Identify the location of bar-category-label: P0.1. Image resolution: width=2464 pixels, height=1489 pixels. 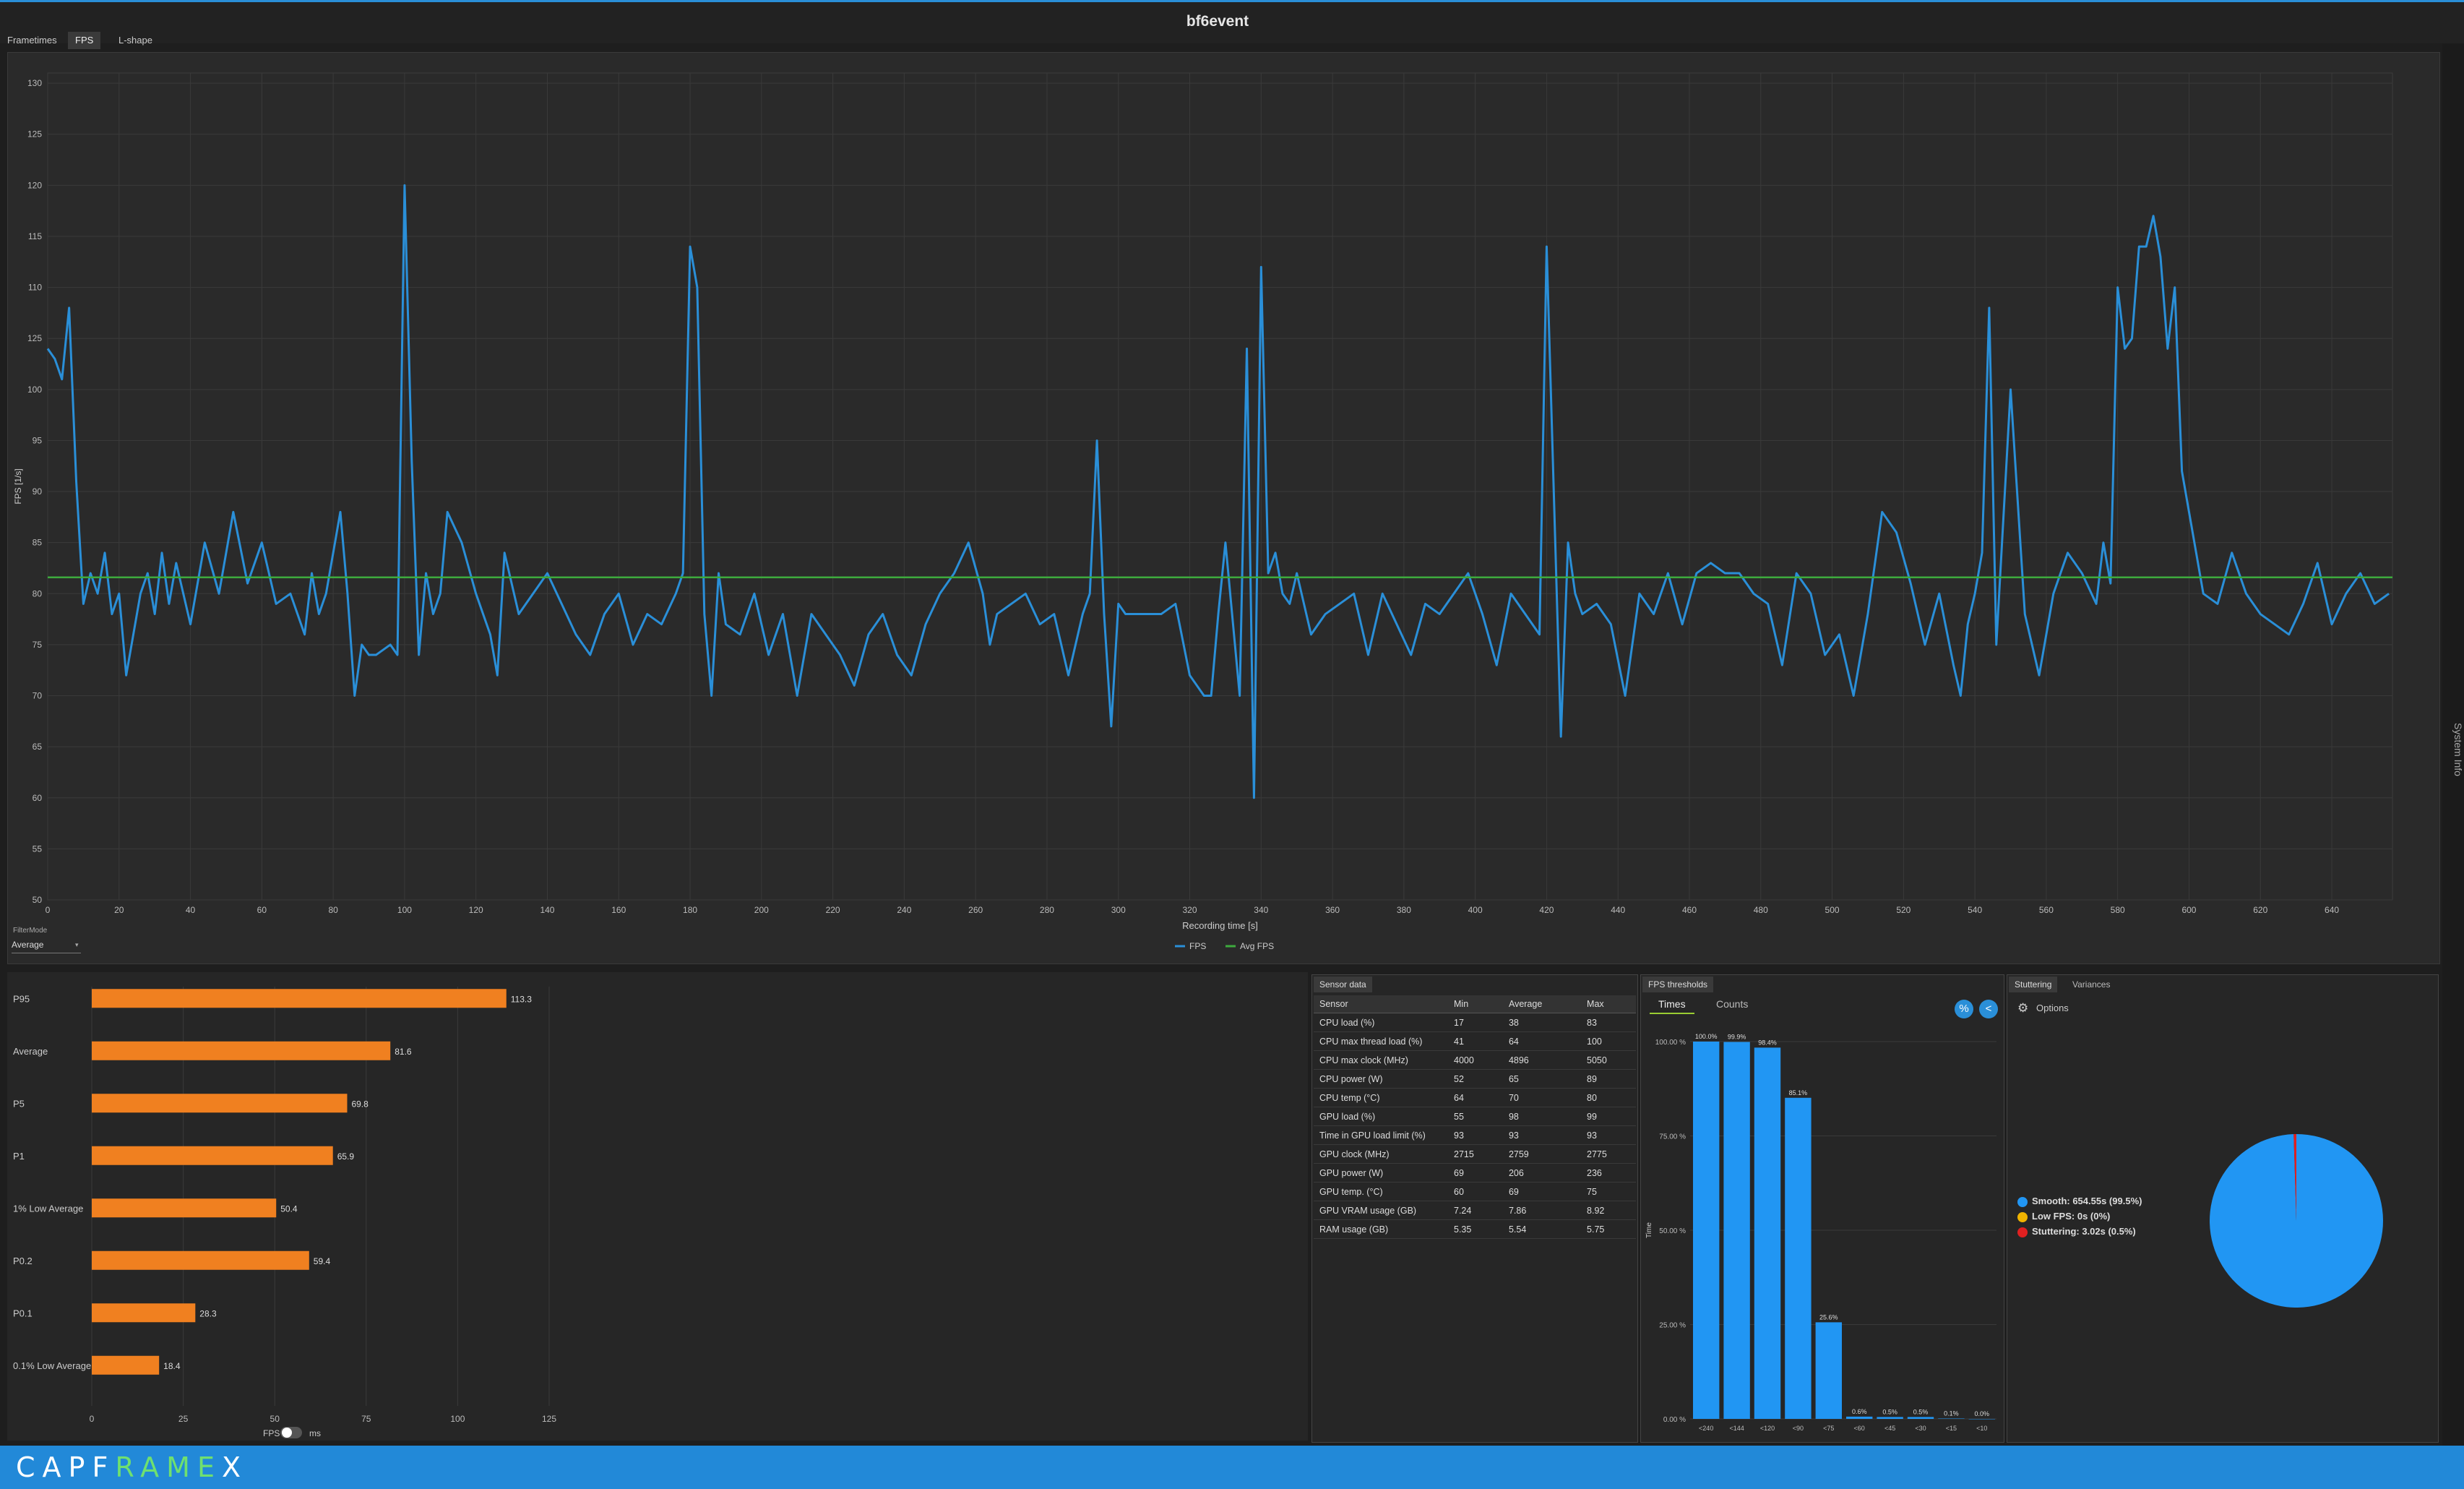
(23, 1313).